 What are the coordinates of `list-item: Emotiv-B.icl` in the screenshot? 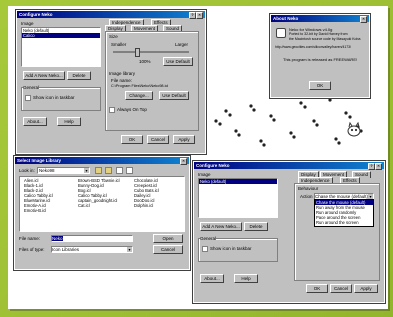 It's located at (38, 210).